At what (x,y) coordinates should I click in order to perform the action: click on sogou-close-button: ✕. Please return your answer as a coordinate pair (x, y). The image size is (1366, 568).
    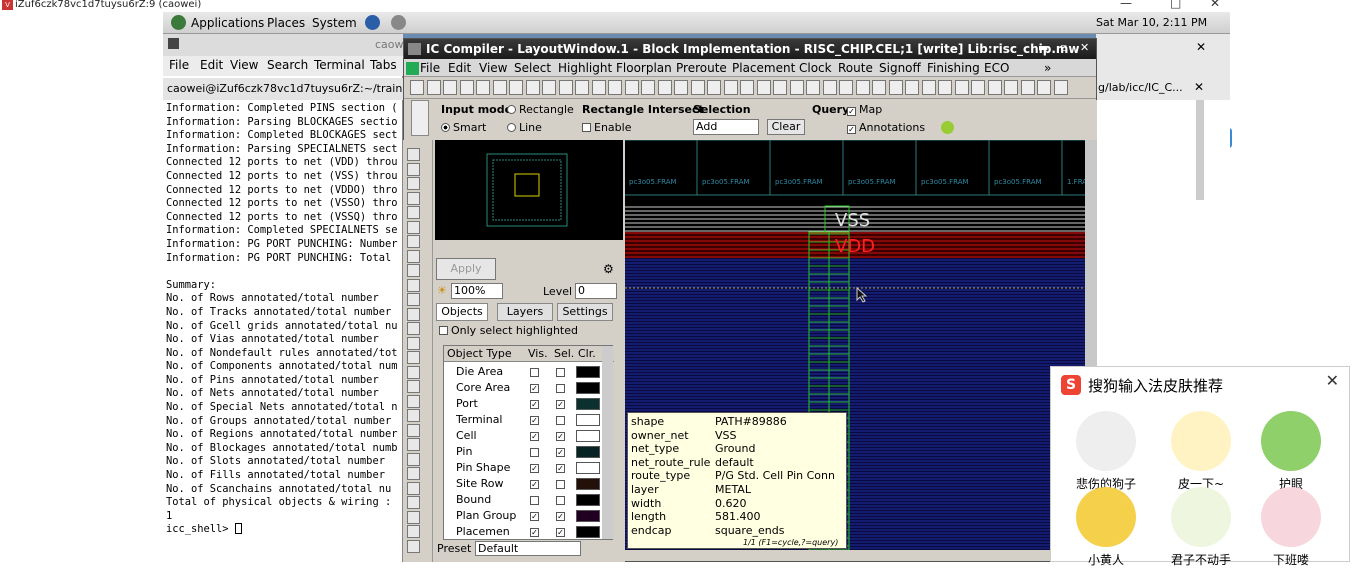
    Looking at the image, I should click on (1332, 380).